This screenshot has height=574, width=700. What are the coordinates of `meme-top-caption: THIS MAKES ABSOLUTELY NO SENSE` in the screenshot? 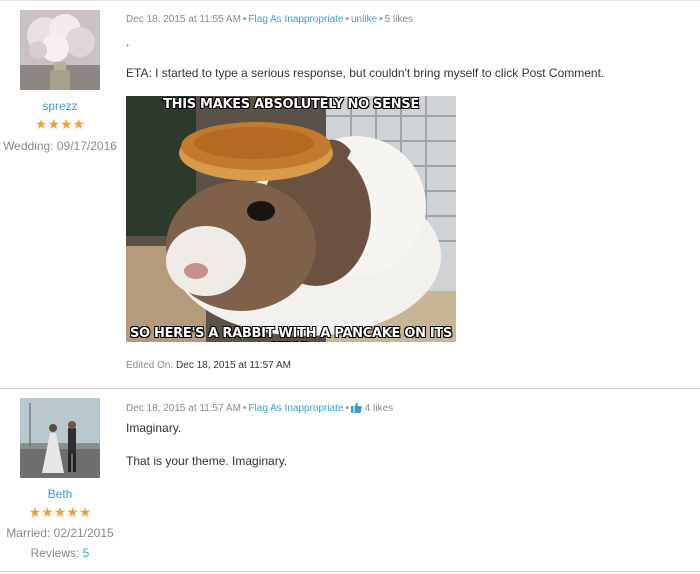 It's located at (291, 104).